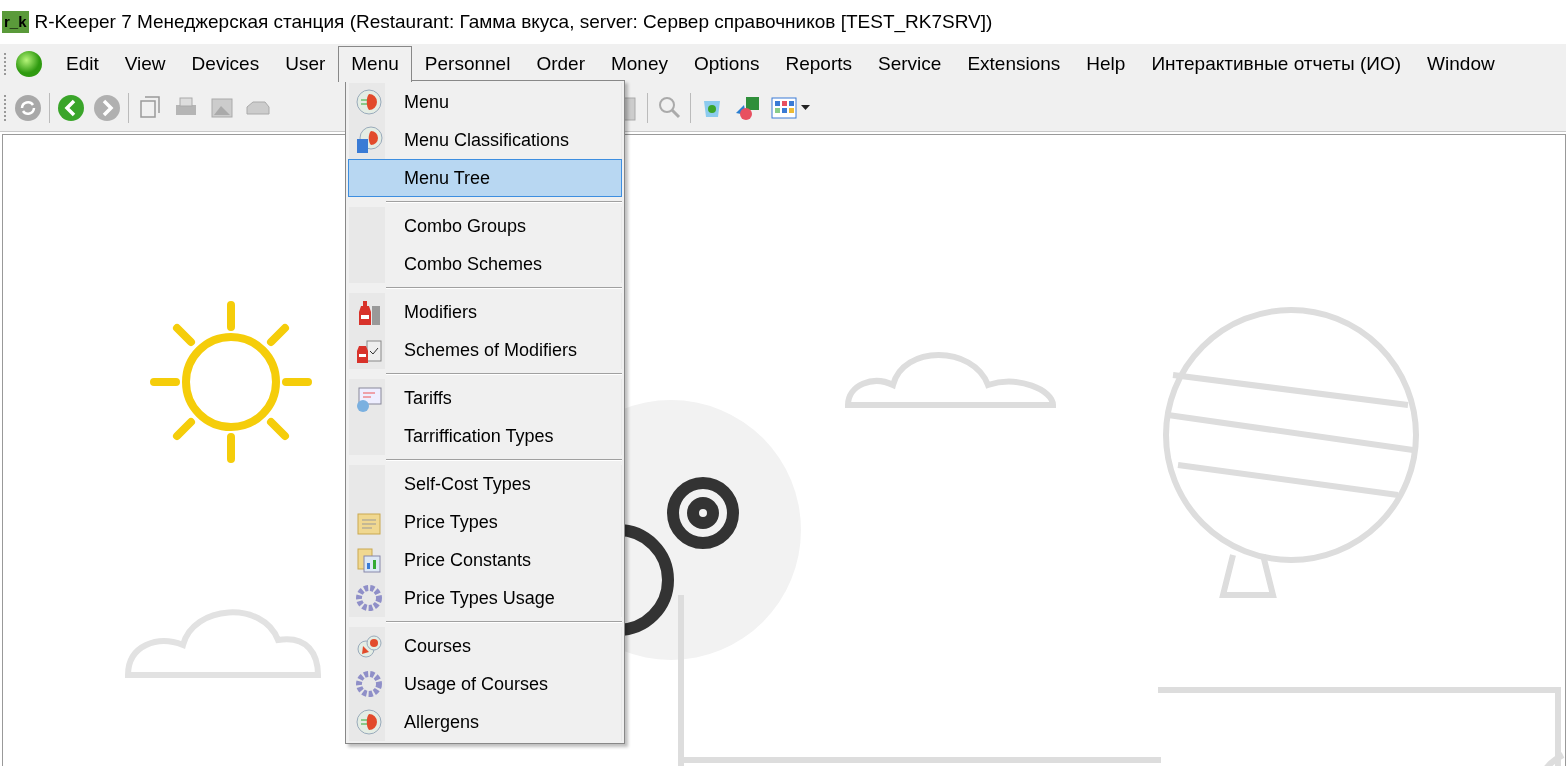  Describe the element at coordinates (485, 684) in the screenshot. I see `menu-item: Usage of Courses` at that location.